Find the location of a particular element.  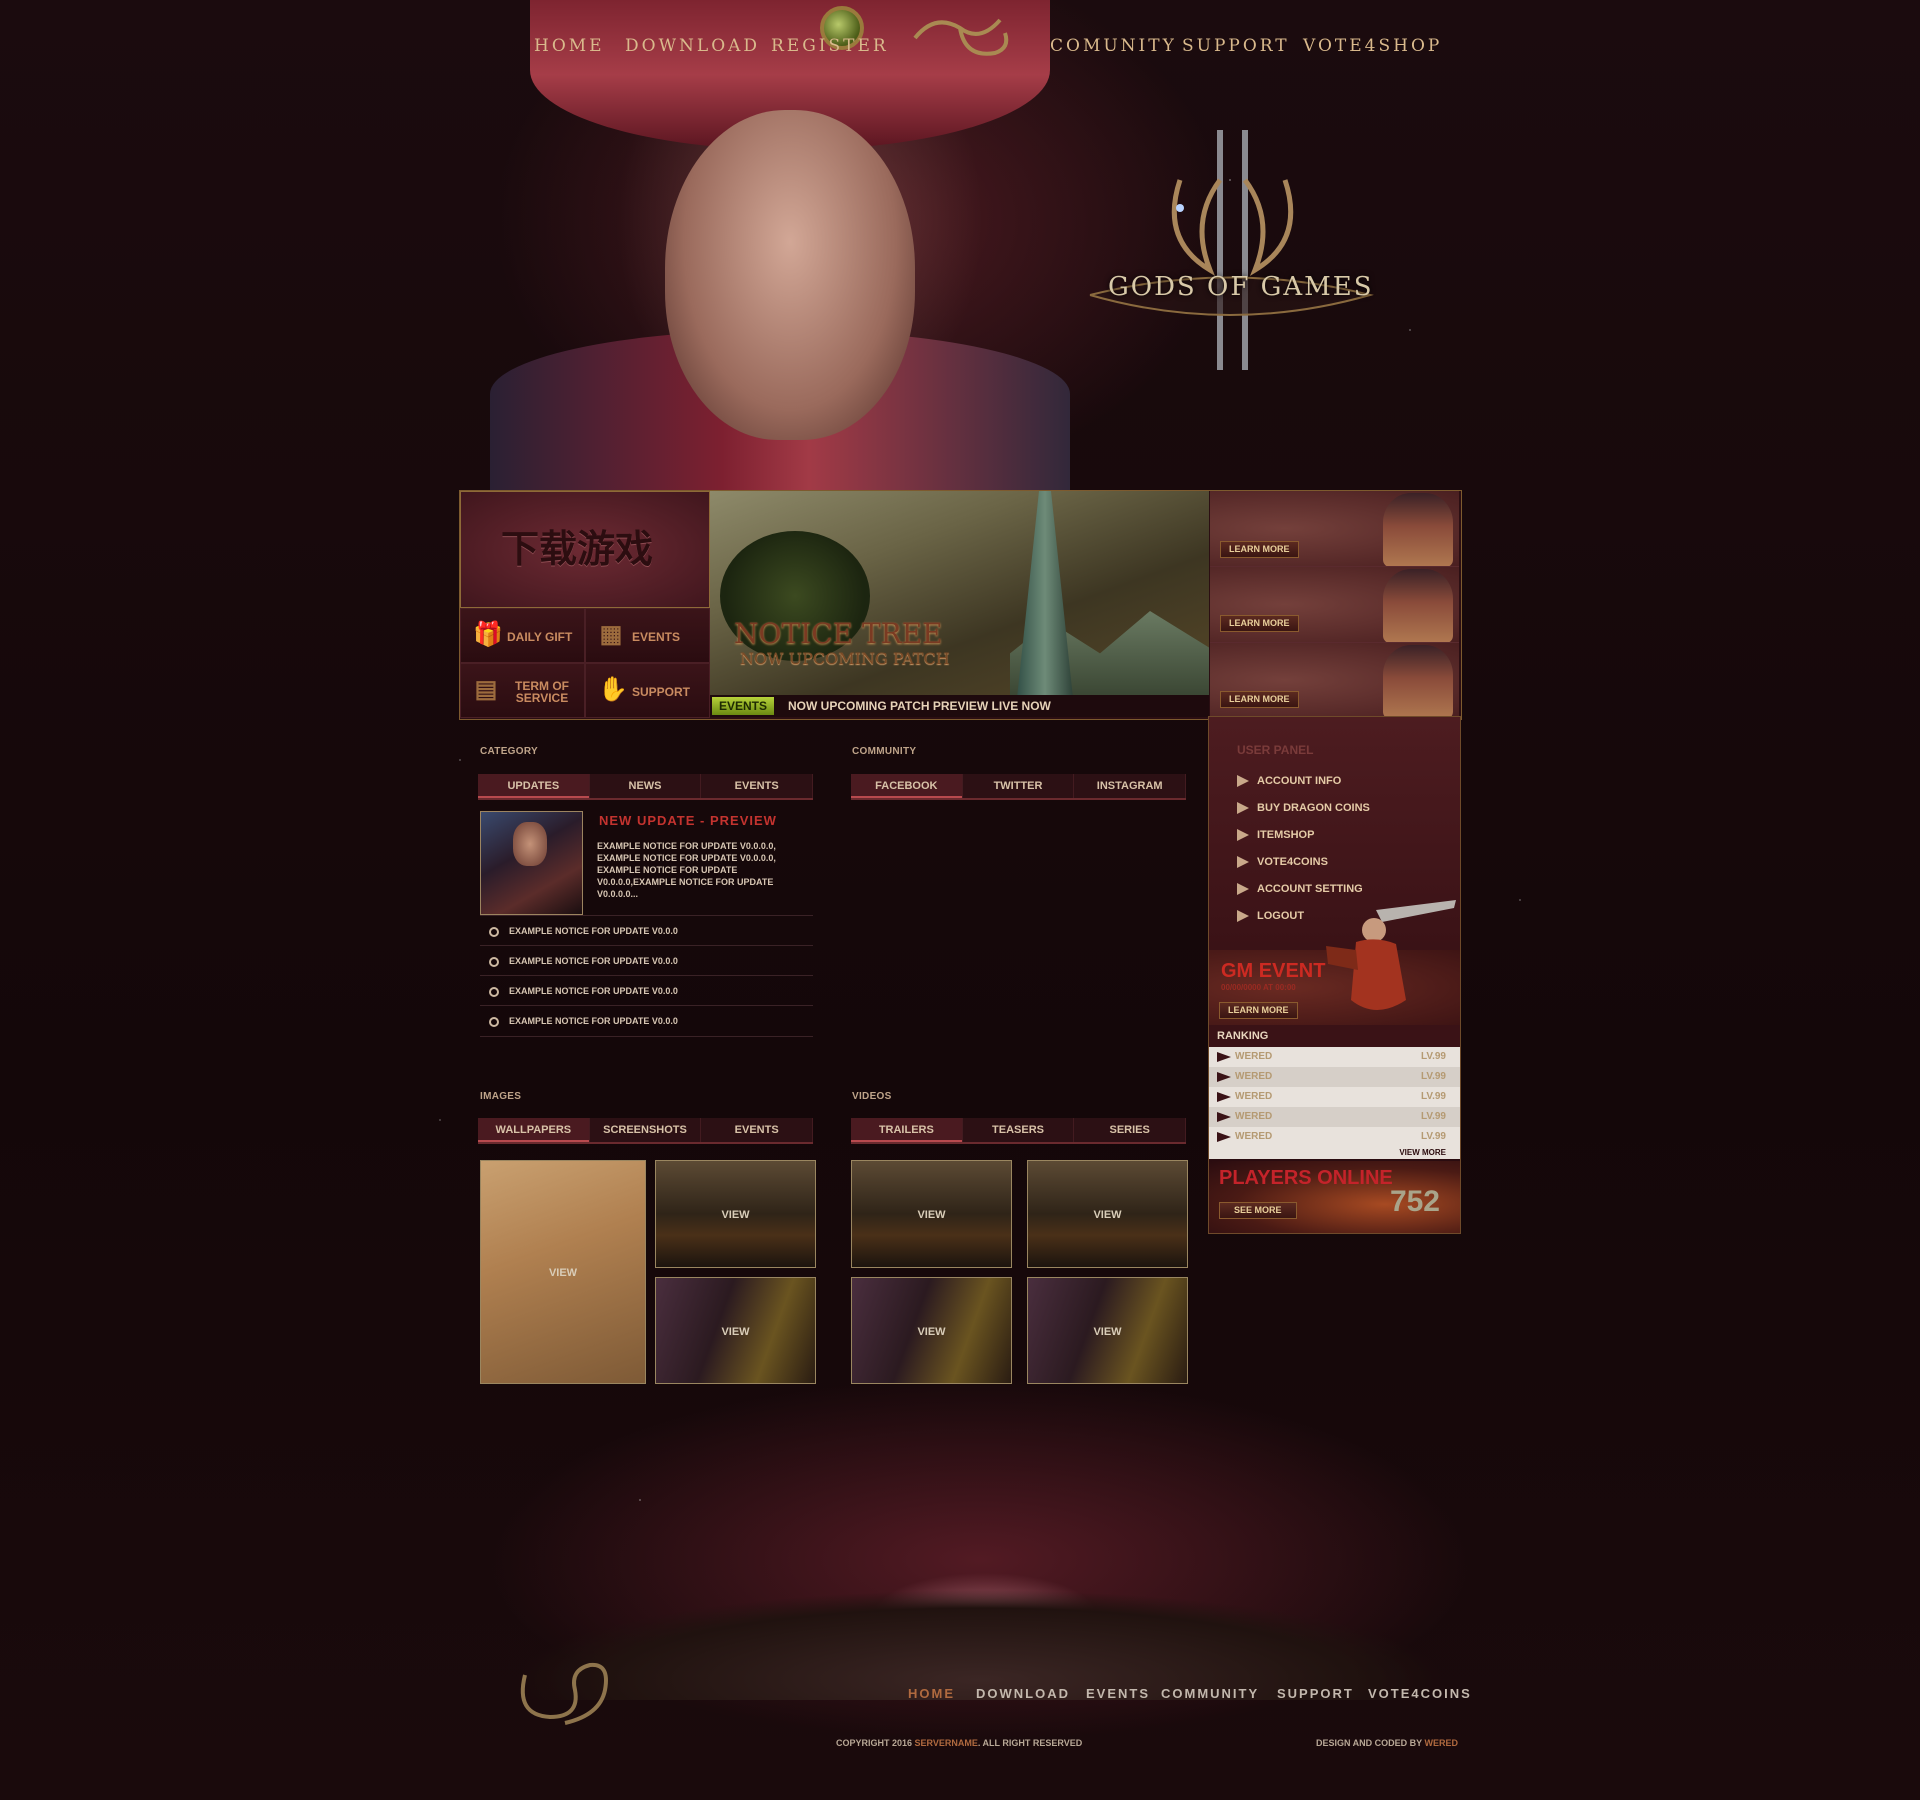

user-panel-vote4coins: VOTE4COINS is located at coordinates (1282, 862).